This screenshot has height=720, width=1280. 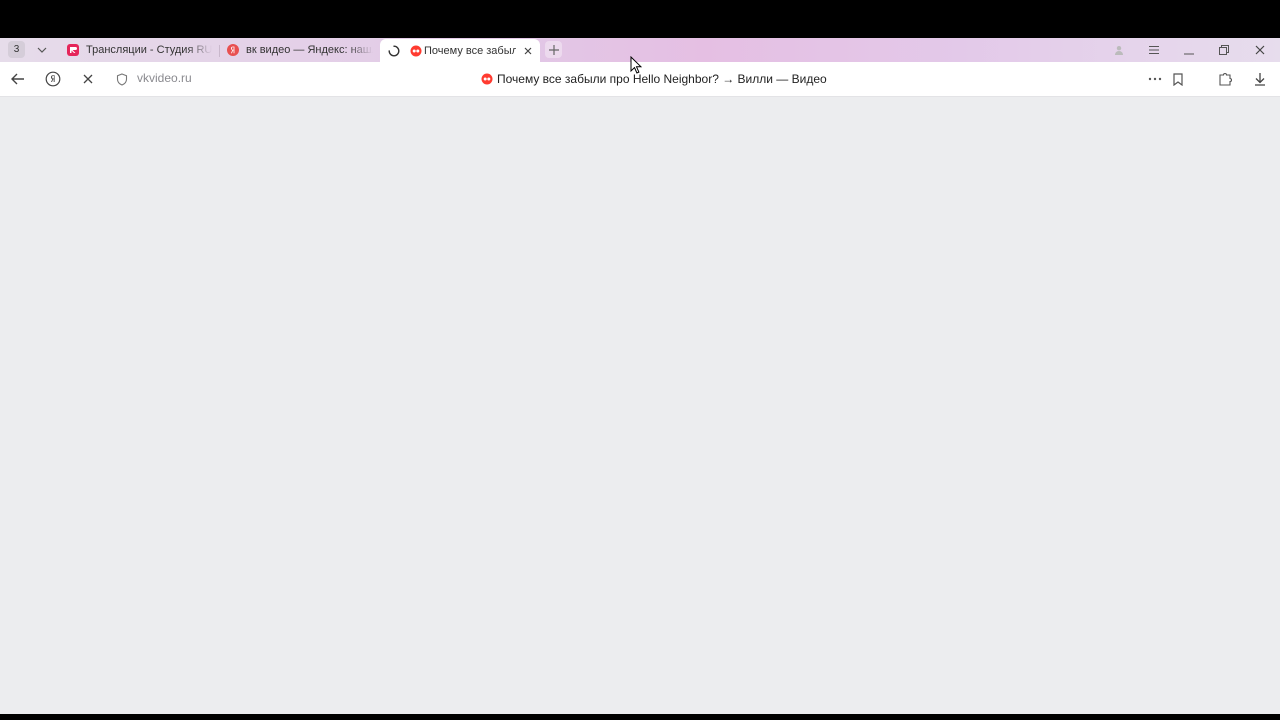 I want to click on plus-icon, so click(x=553, y=49).